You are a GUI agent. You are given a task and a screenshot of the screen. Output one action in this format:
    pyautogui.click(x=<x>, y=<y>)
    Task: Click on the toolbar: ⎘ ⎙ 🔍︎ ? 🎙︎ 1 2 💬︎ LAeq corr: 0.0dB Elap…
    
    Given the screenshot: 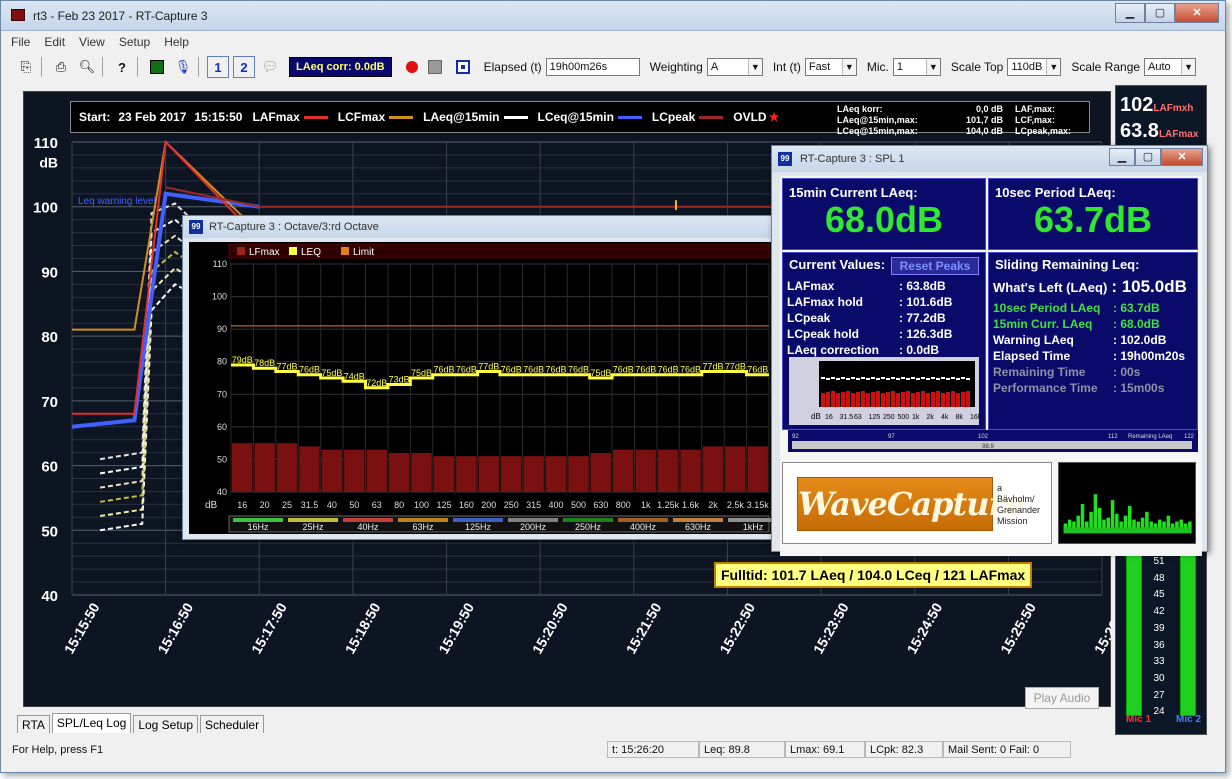 What is the action you would take?
    pyautogui.click(x=613, y=67)
    